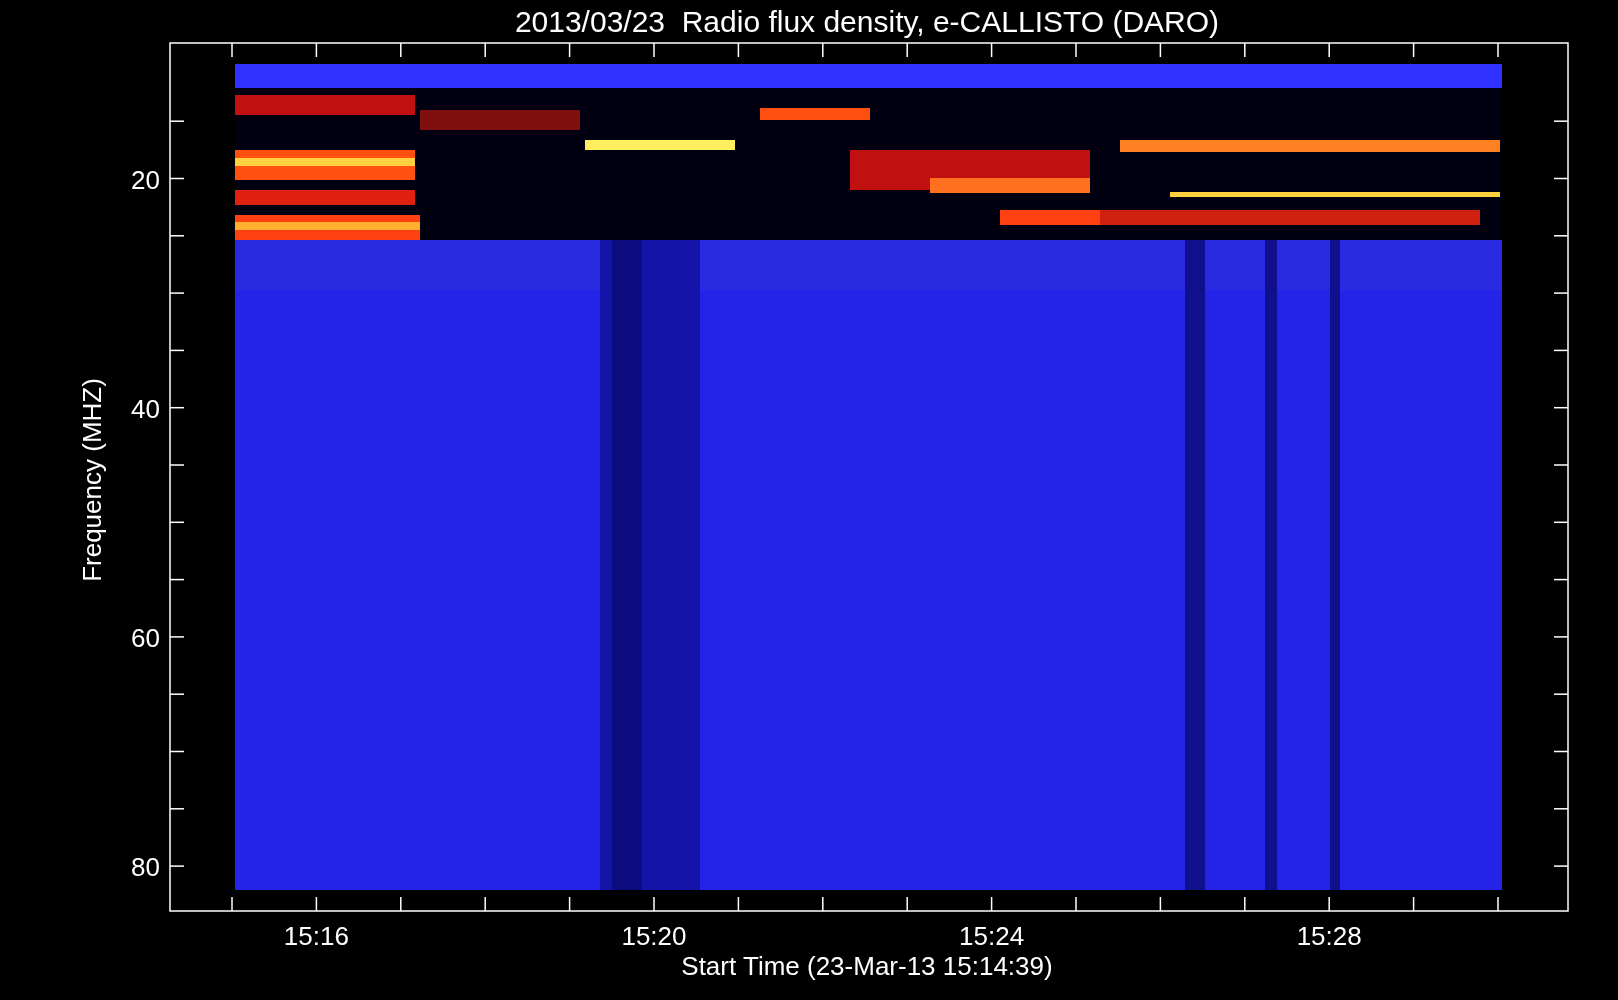 The image size is (1618, 1000). Describe the element at coordinates (92, 480) in the screenshot. I see `y-axis-title: Frequency (MHZ)` at that location.